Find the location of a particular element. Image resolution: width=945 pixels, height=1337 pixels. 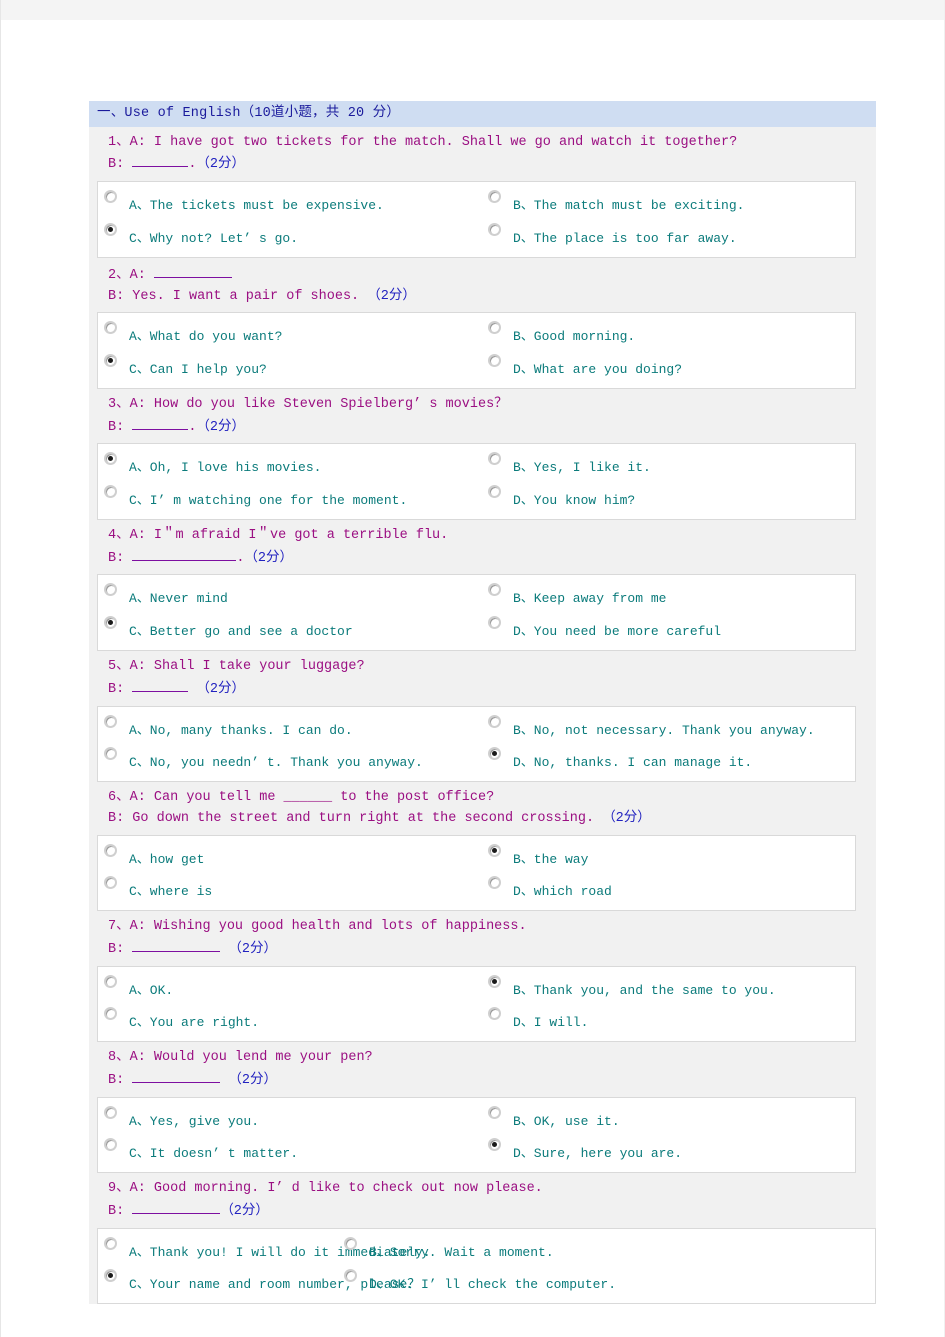

option-b: B、The match must be exciting. is located at coordinates (668, 201).